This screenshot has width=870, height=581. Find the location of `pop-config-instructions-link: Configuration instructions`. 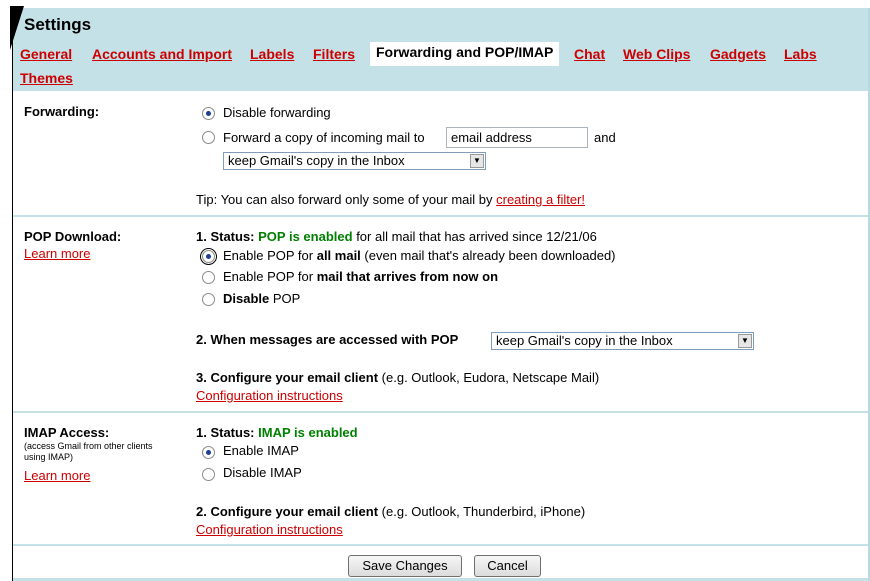

pop-config-instructions-link: Configuration instructions is located at coordinates (269, 395).